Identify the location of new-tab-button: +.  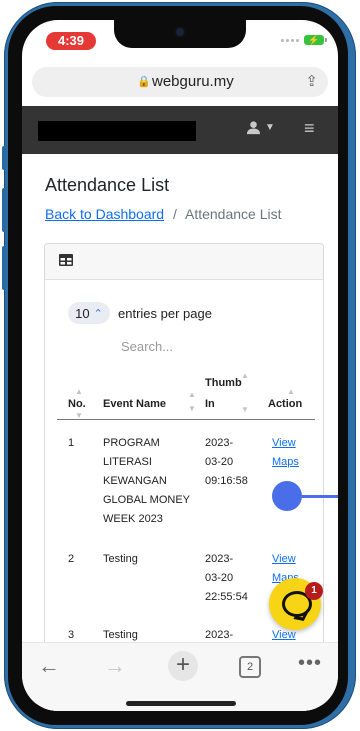
(183, 666).